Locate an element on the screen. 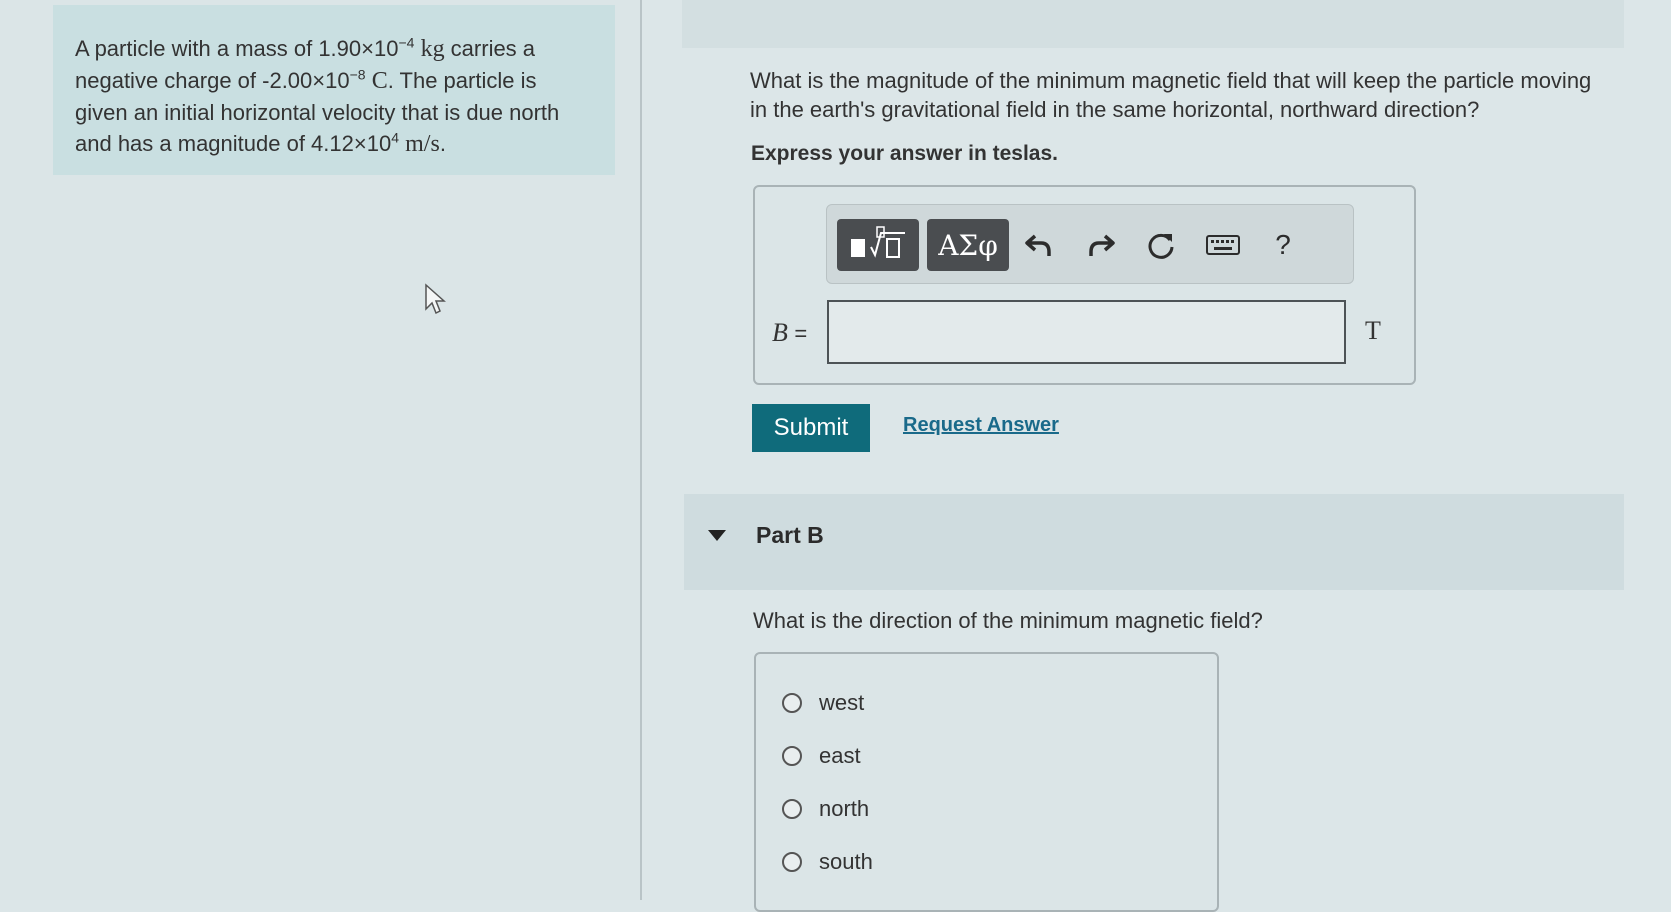 This screenshot has height=912, width=1671. reset-button is located at coordinates (1161, 245).